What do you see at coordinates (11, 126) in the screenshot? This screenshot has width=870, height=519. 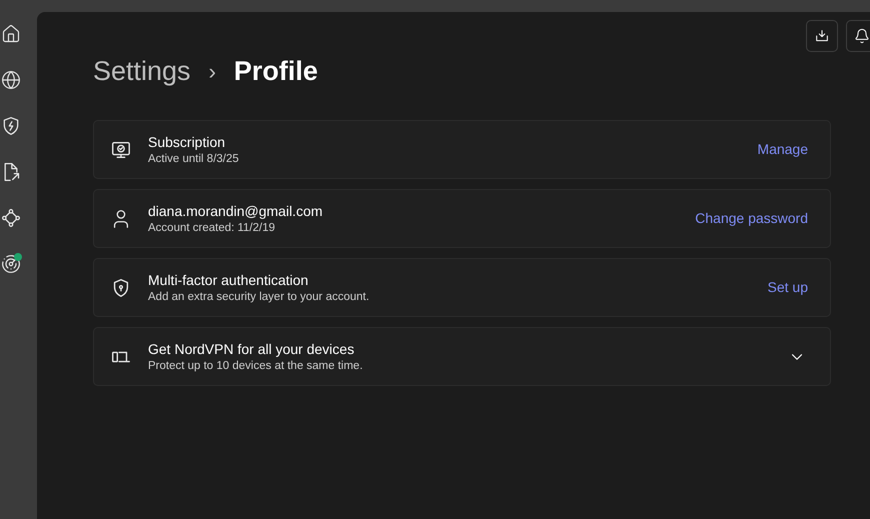 I see `shield-bolt-icon` at bounding box center [11, 126].